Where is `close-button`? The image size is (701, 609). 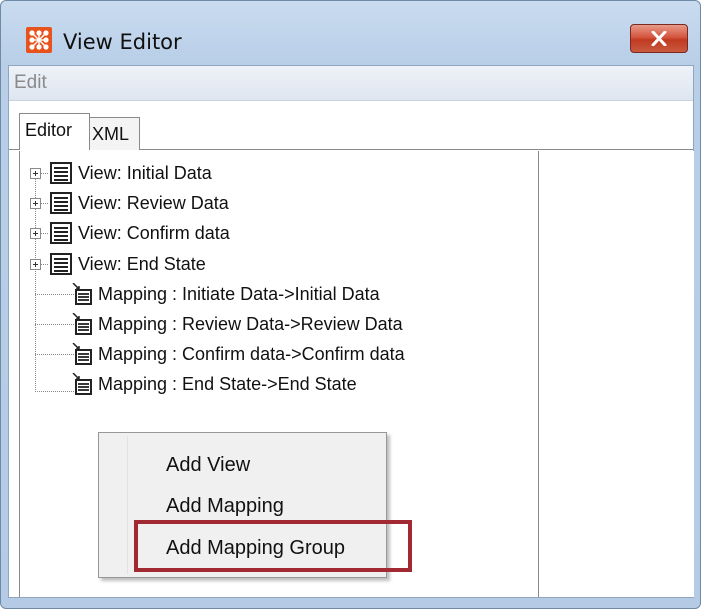 close-button is located at coordinates (659, 38).